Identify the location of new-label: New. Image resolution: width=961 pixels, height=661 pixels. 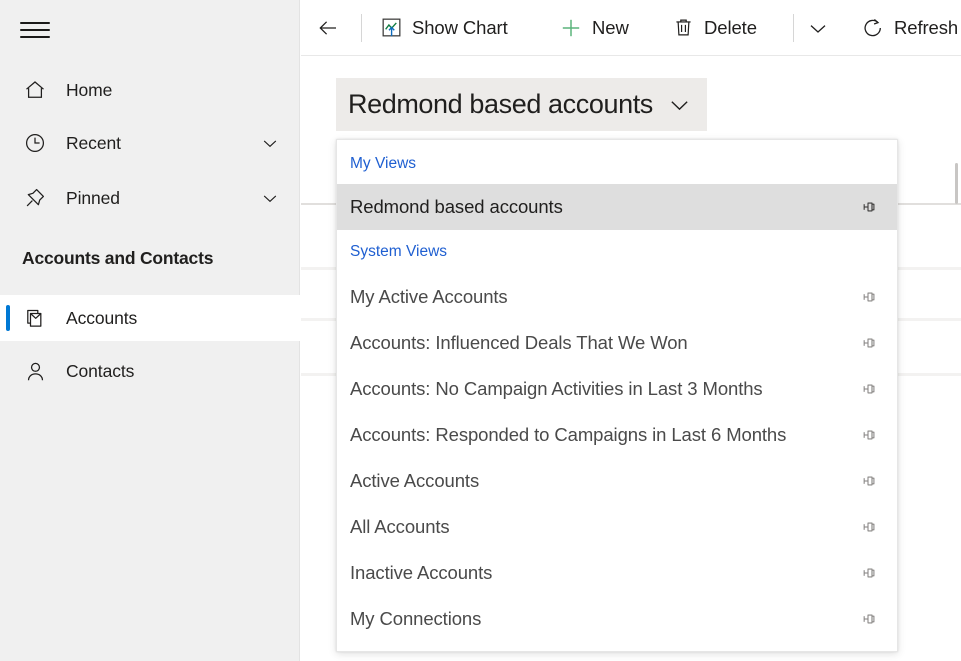
(610, 27).